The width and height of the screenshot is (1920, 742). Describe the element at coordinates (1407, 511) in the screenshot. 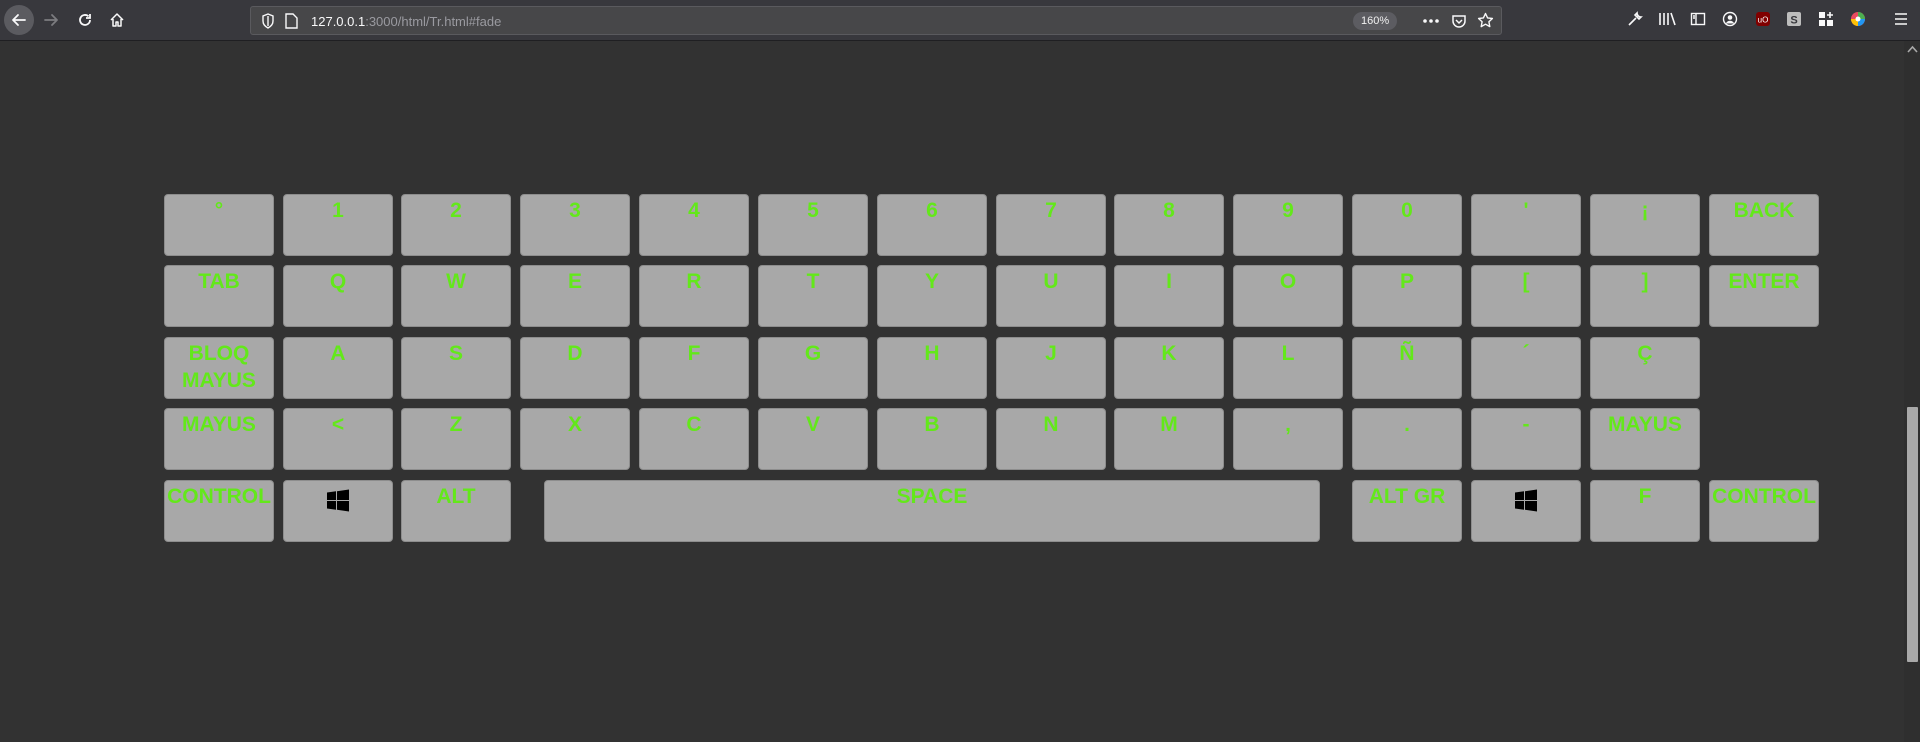

I see `key-alt-gr: ALT GR` at that location.